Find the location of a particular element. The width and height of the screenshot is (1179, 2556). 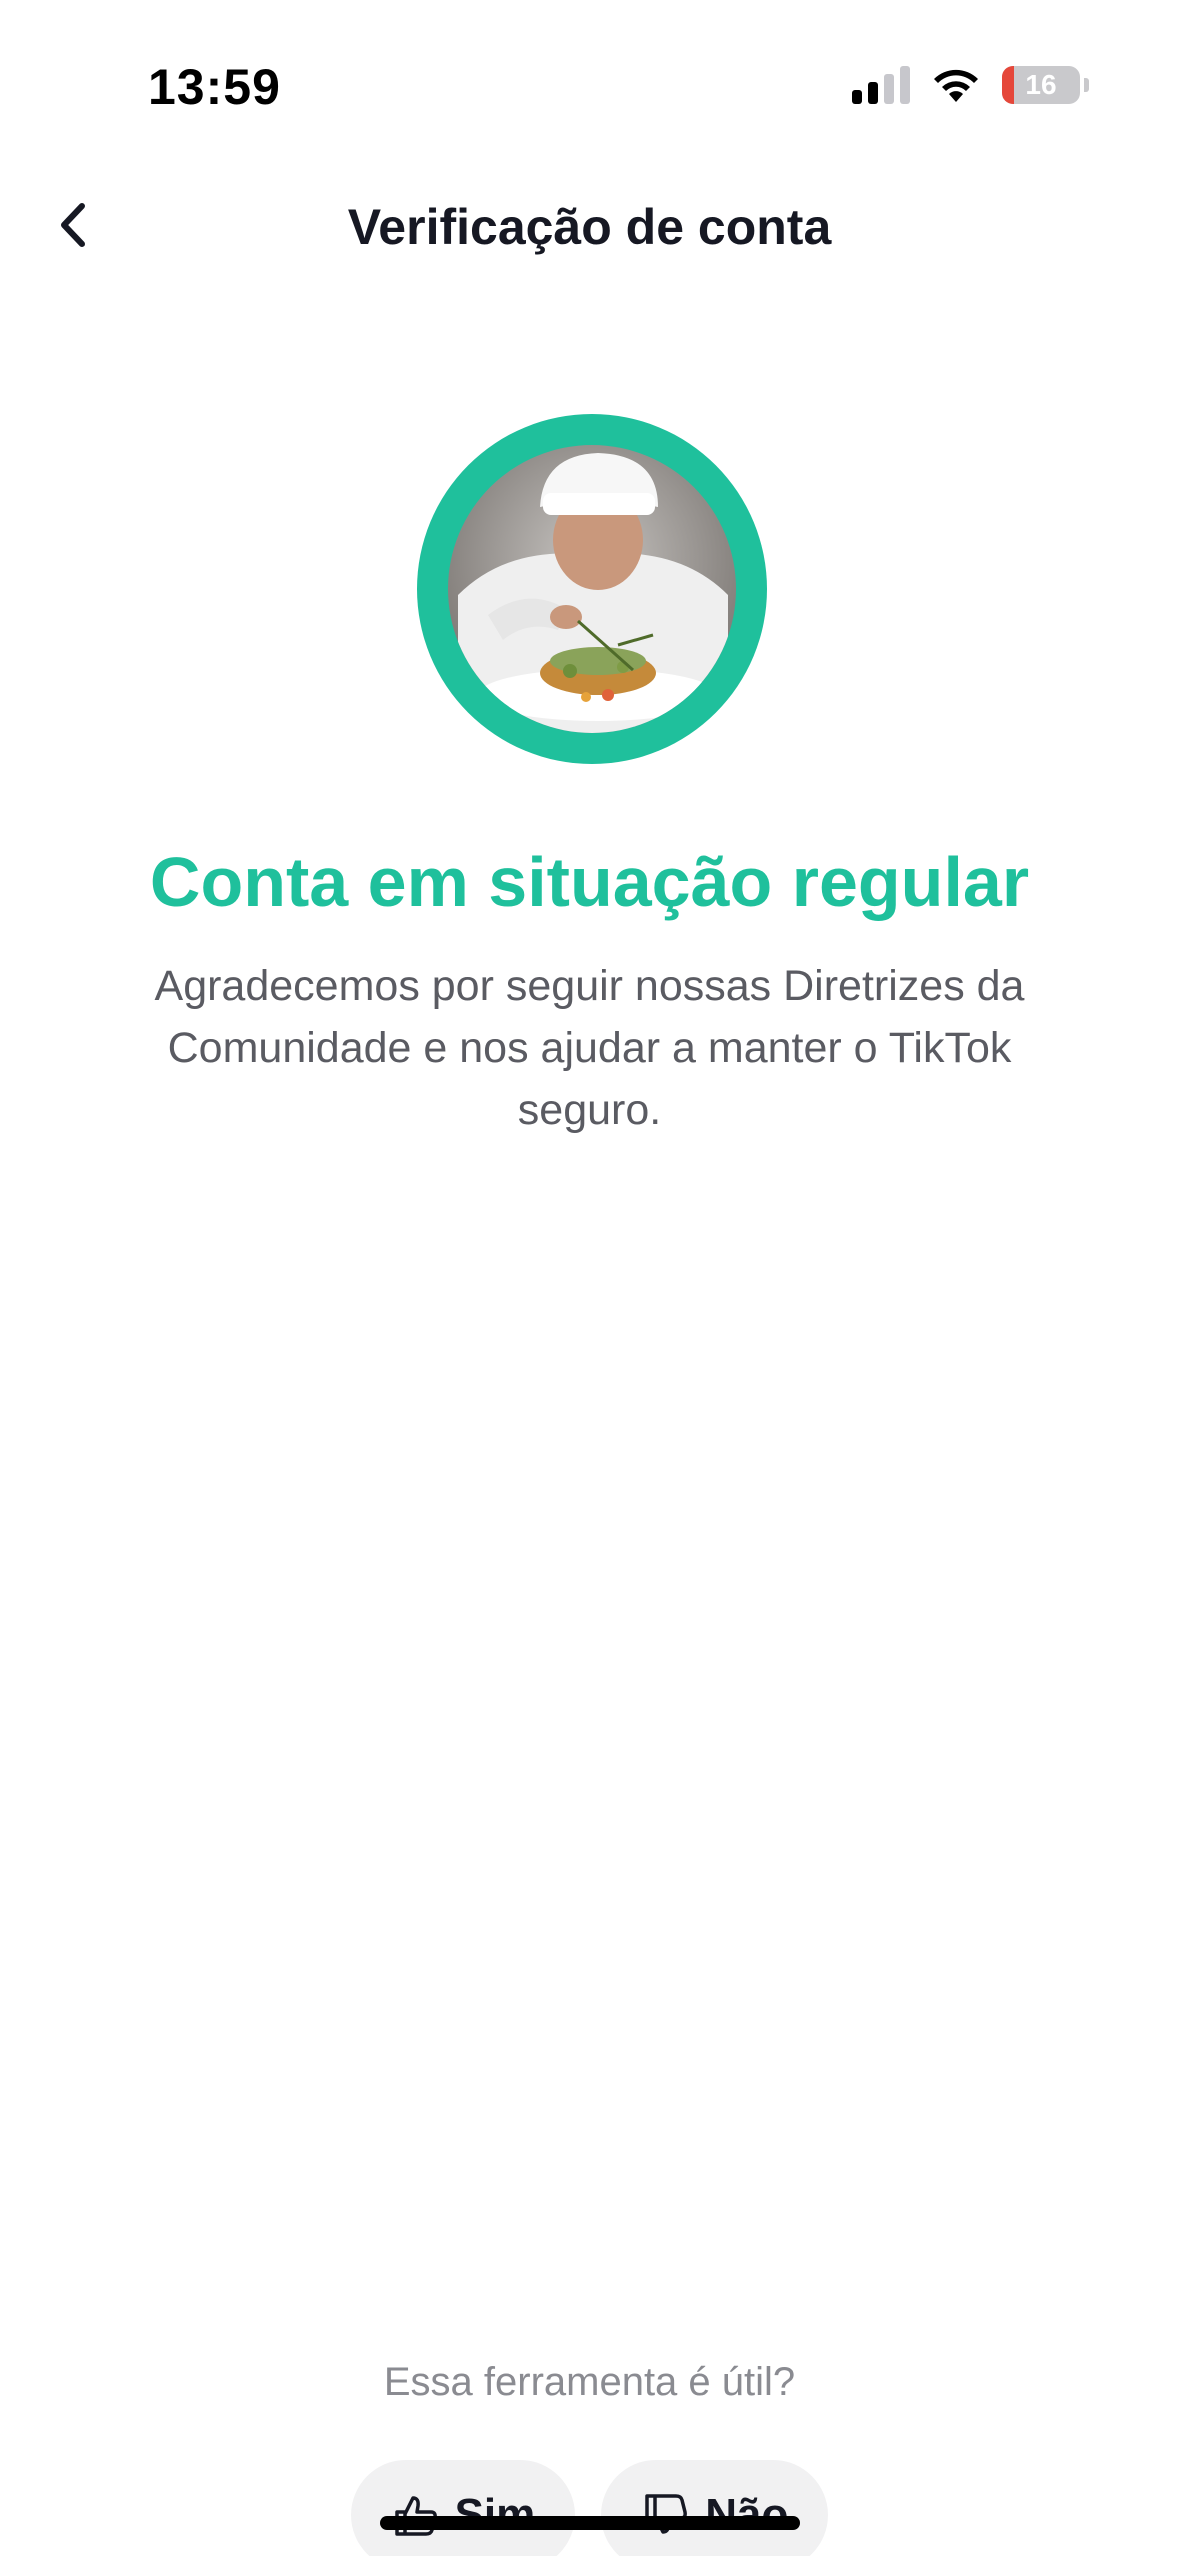

wifi-icon is located at coordinates (956, 85).